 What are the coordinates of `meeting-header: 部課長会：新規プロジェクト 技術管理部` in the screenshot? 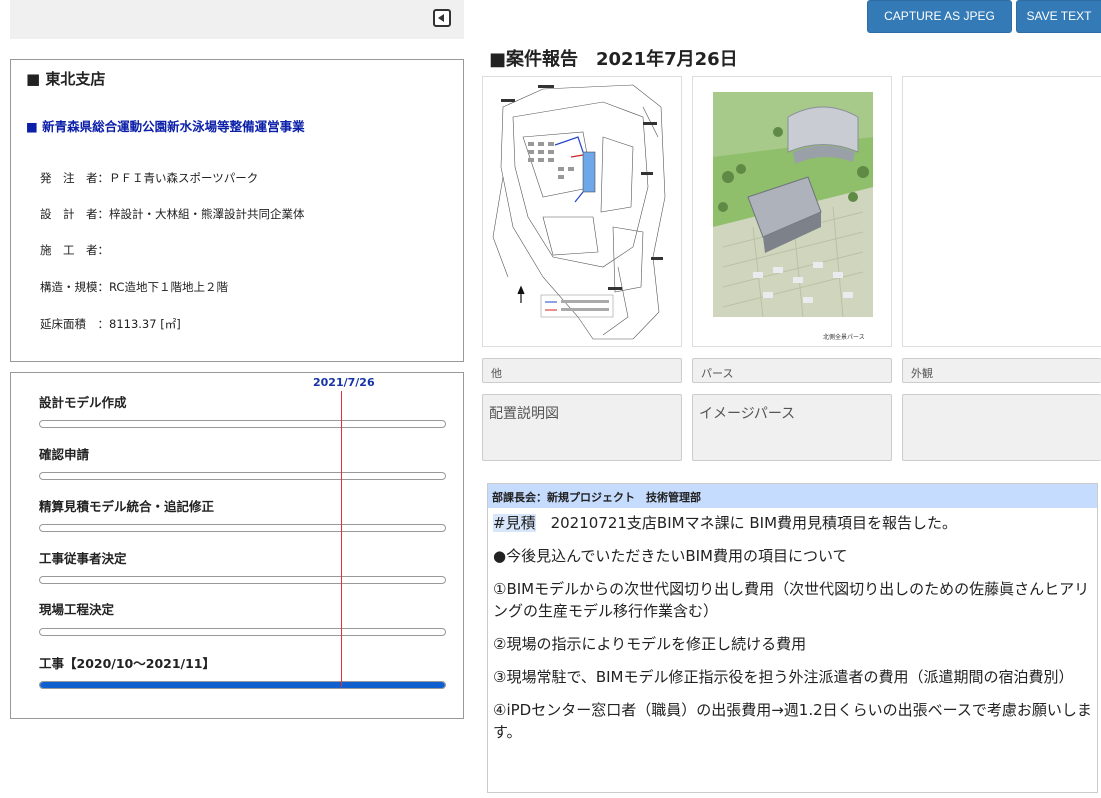 It's located at (792, 496).